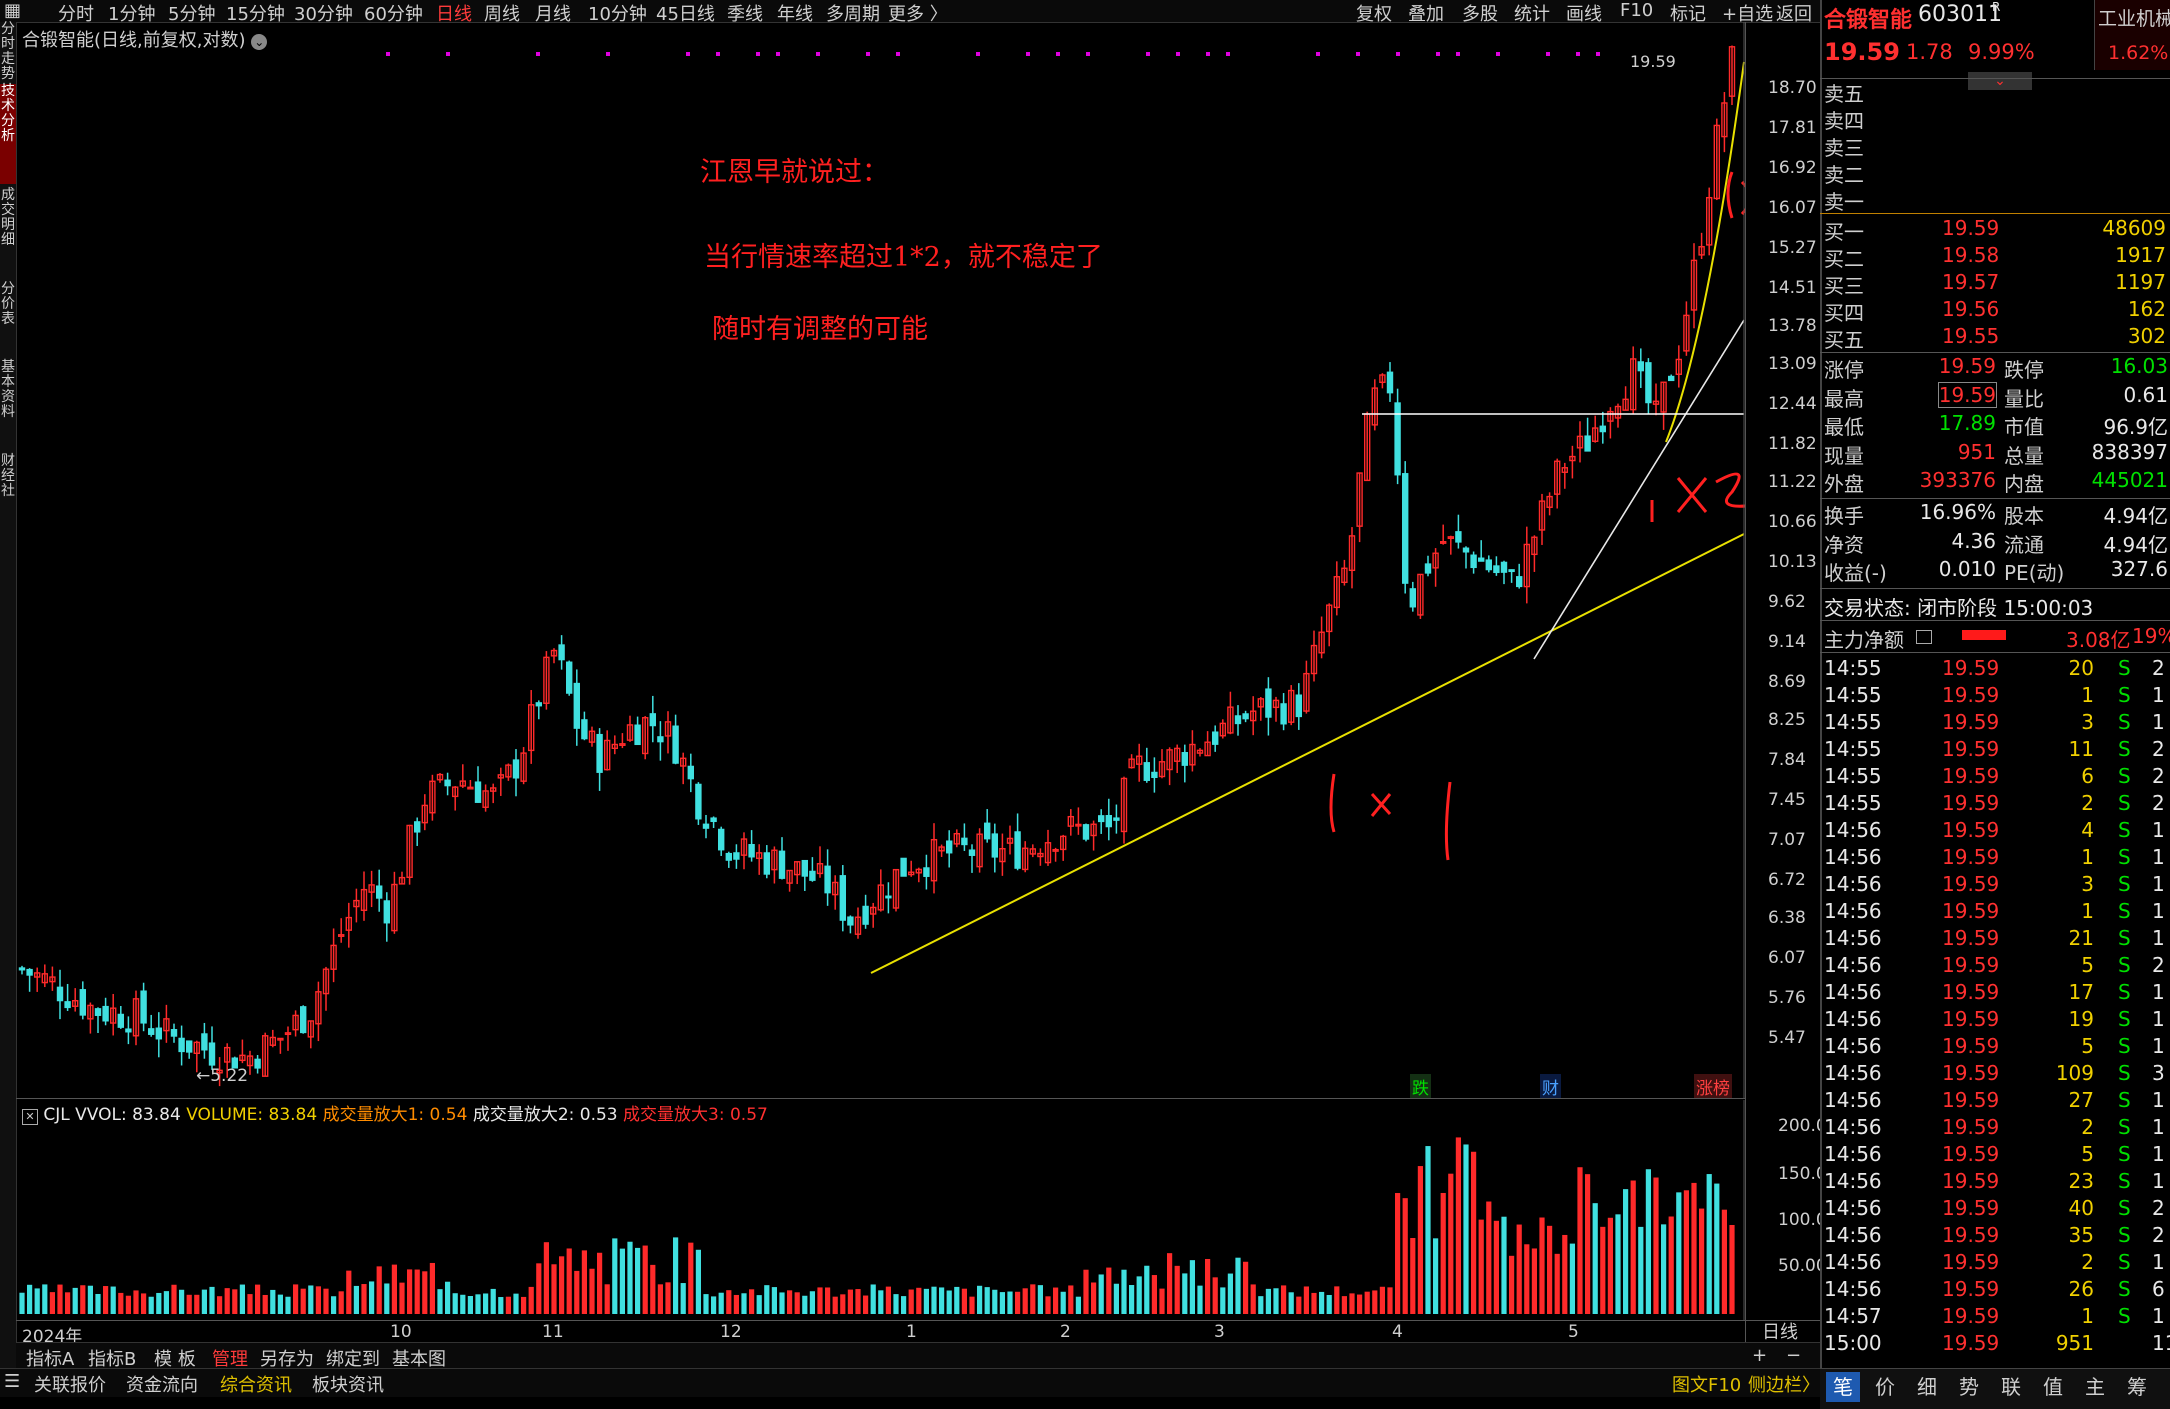 Image resolution: width=2170 pixels, height=1409 pixels. Describe the element at coordinates (1550, 1086) in the screenshot. I see `event-marker-finance: 财` at that location.